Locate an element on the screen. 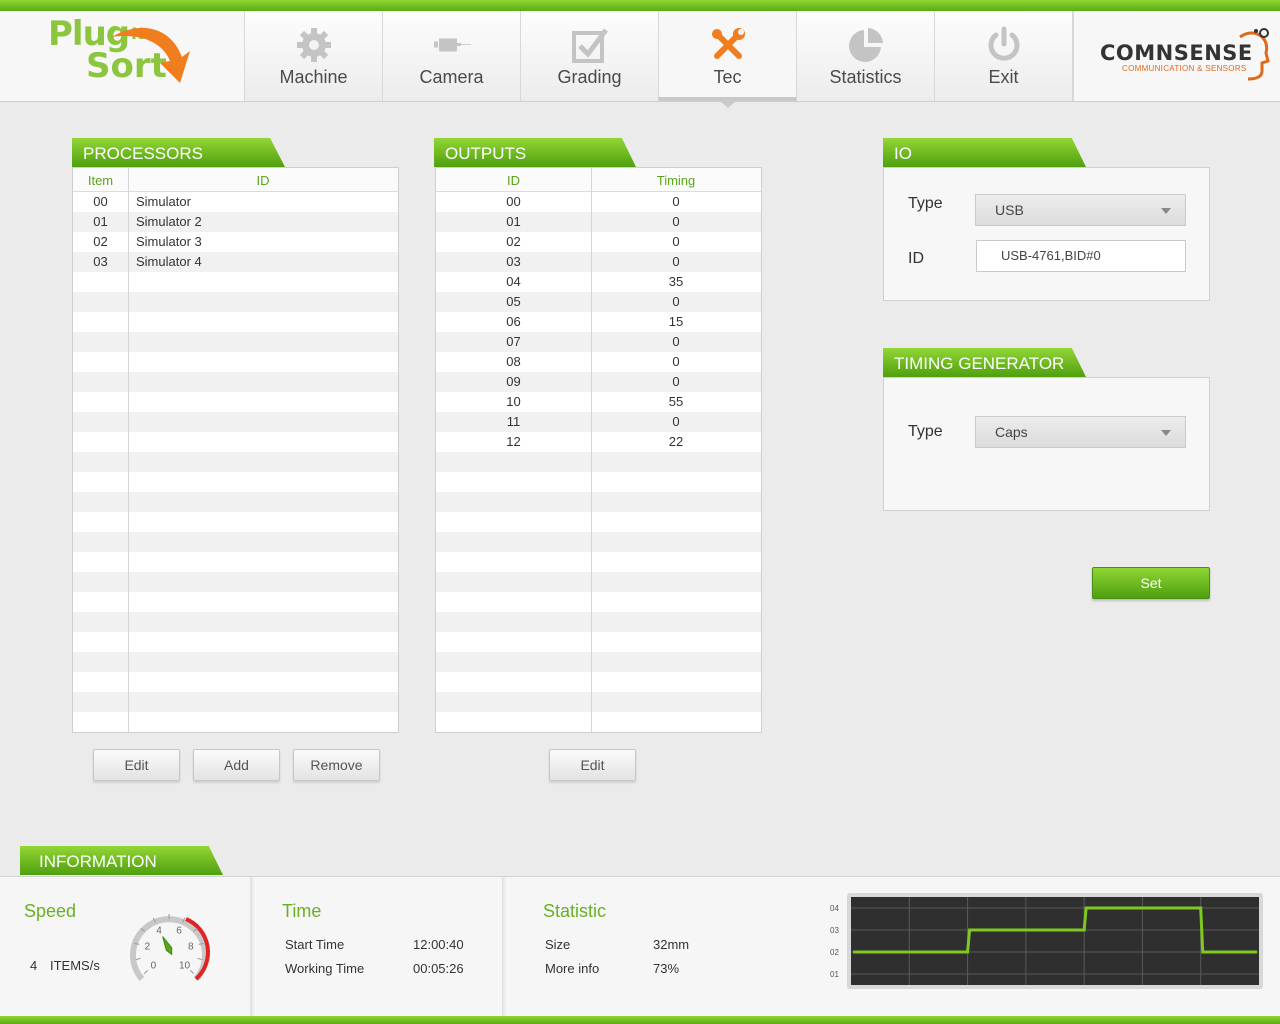  table-row: 00 0 is located at coordinates (598, 202).